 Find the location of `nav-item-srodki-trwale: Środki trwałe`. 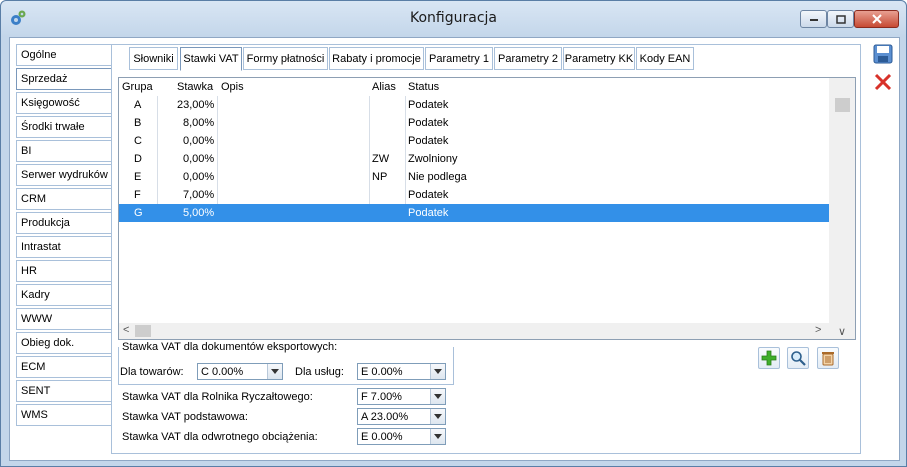

nav-item-srodki-trwale: Środki trwałe is located at coordinates (64, 127).